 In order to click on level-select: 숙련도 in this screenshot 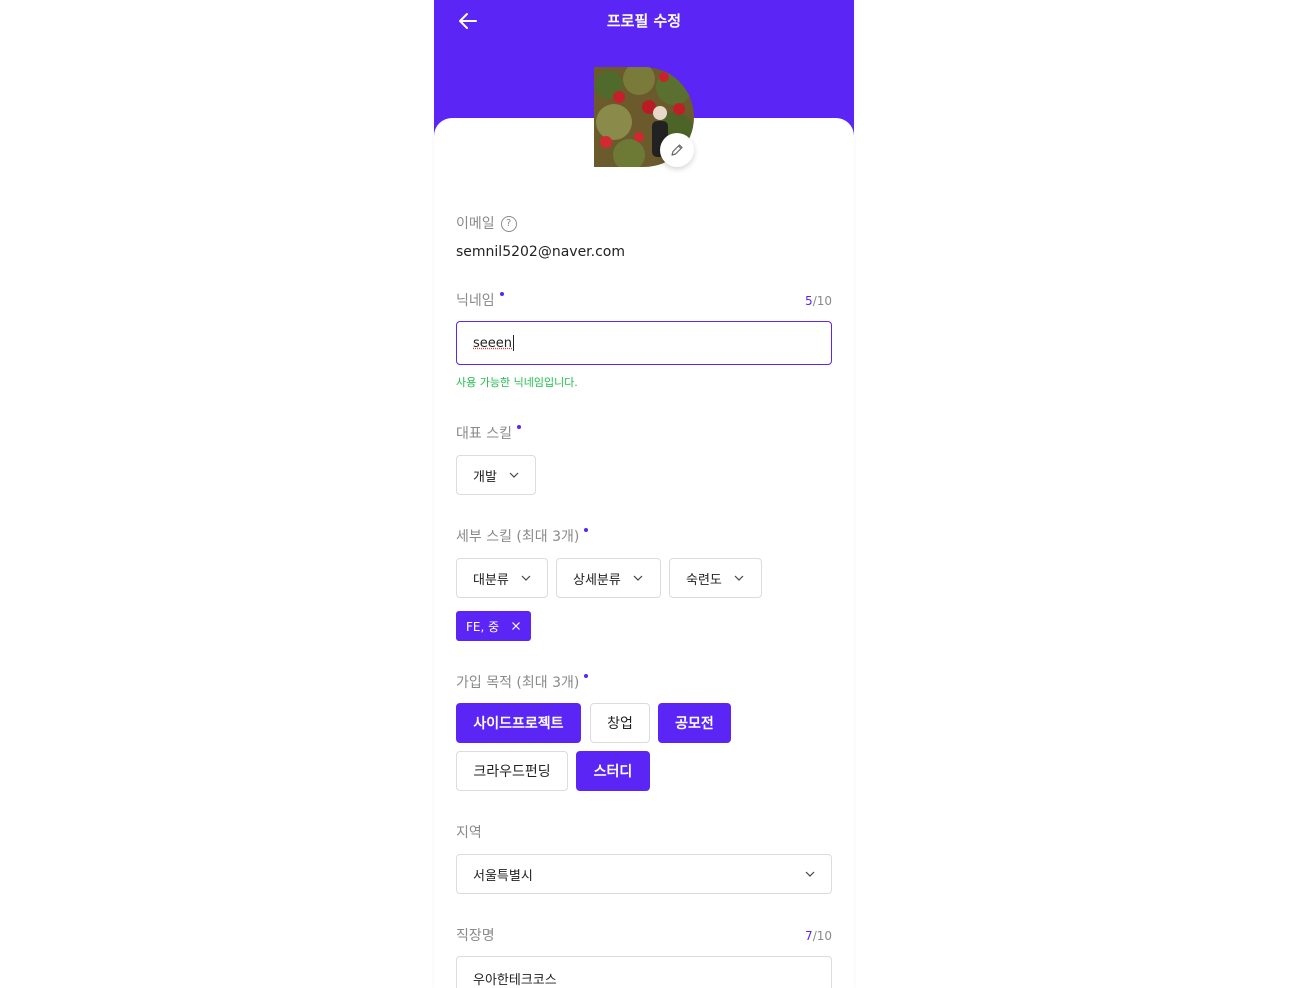, I will do `click(715, 578)`.